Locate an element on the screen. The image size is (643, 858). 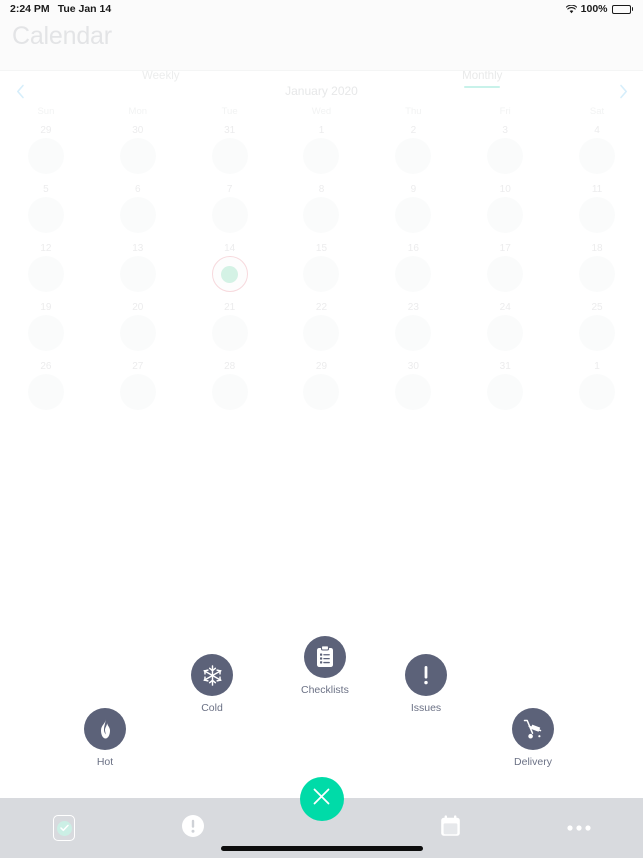
ellipsis-icon is located at coordinates (579, 828).